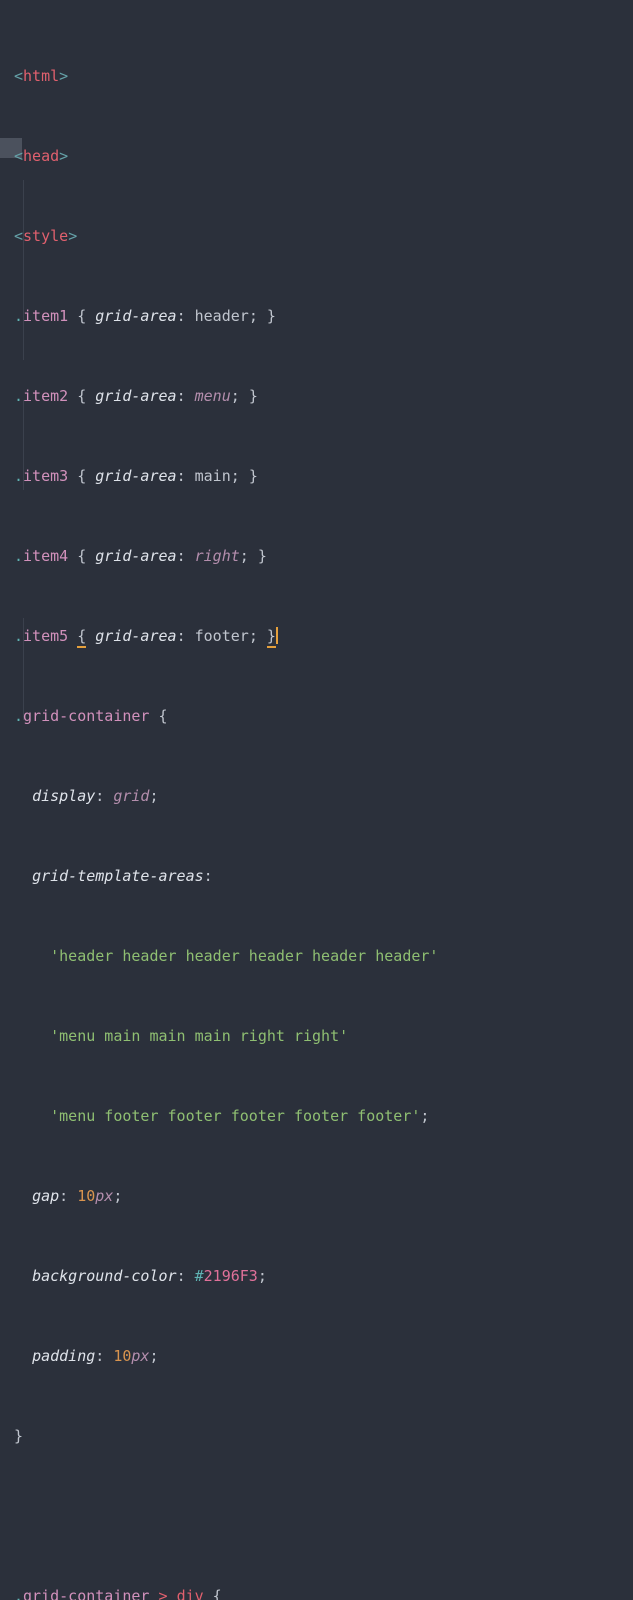  What do you see at coordinates (316, 1593) in the screenshot?
I see `code-line-19: .grid-container > div {` at bounding box center [316, 1593].